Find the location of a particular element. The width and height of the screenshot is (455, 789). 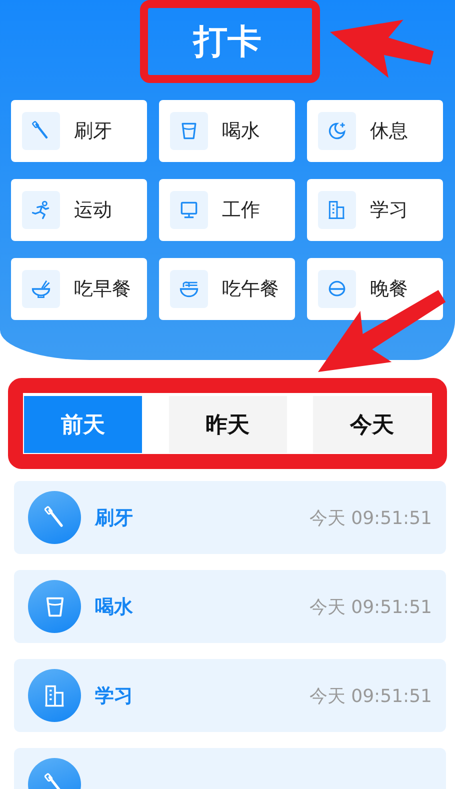

activity-button: 晚餐 is located at coordinates (375, 289).